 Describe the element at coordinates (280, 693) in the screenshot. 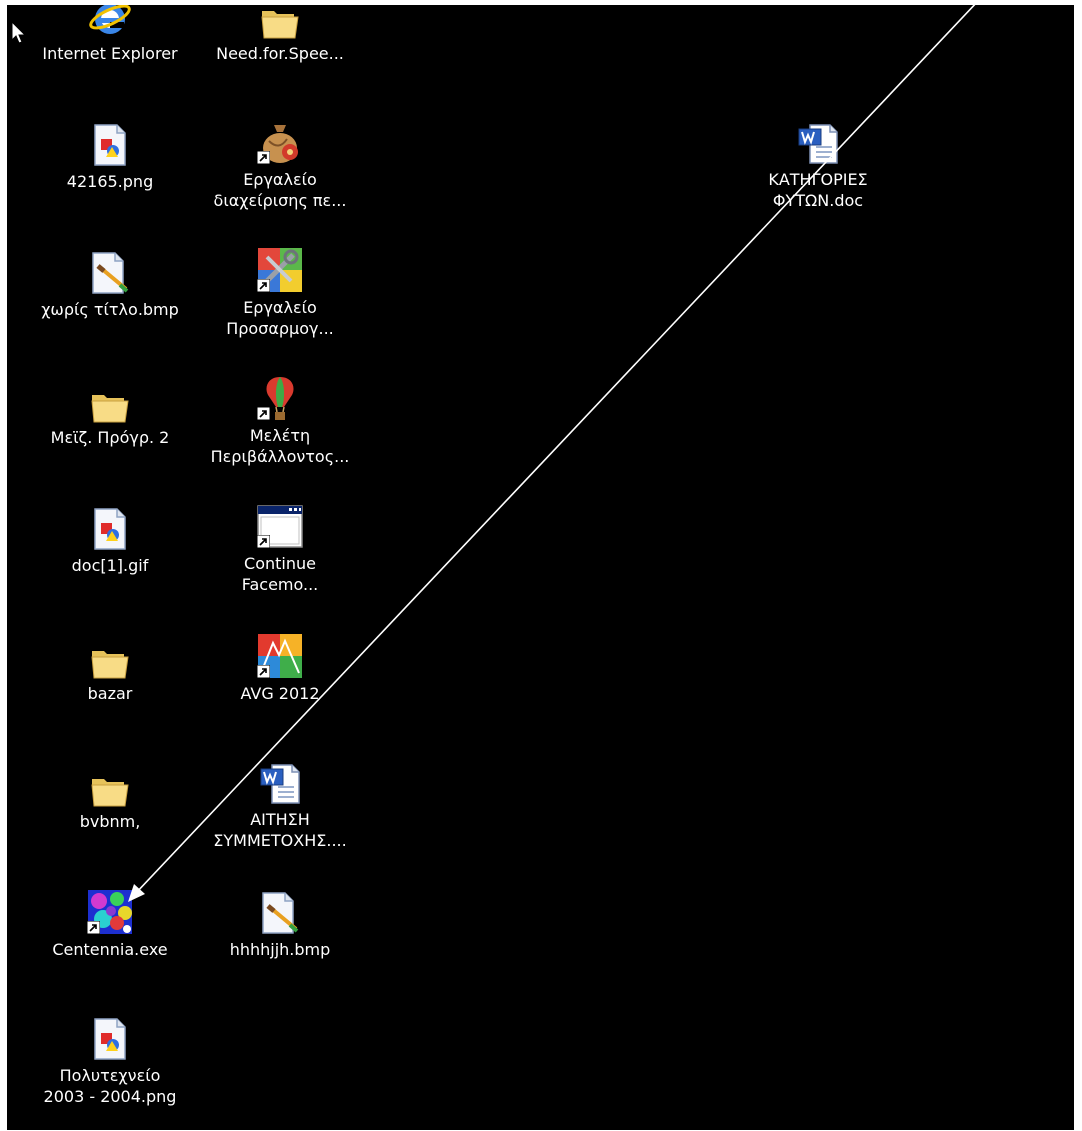

I see `desktop-icon-label: AVG 2012` at that location.